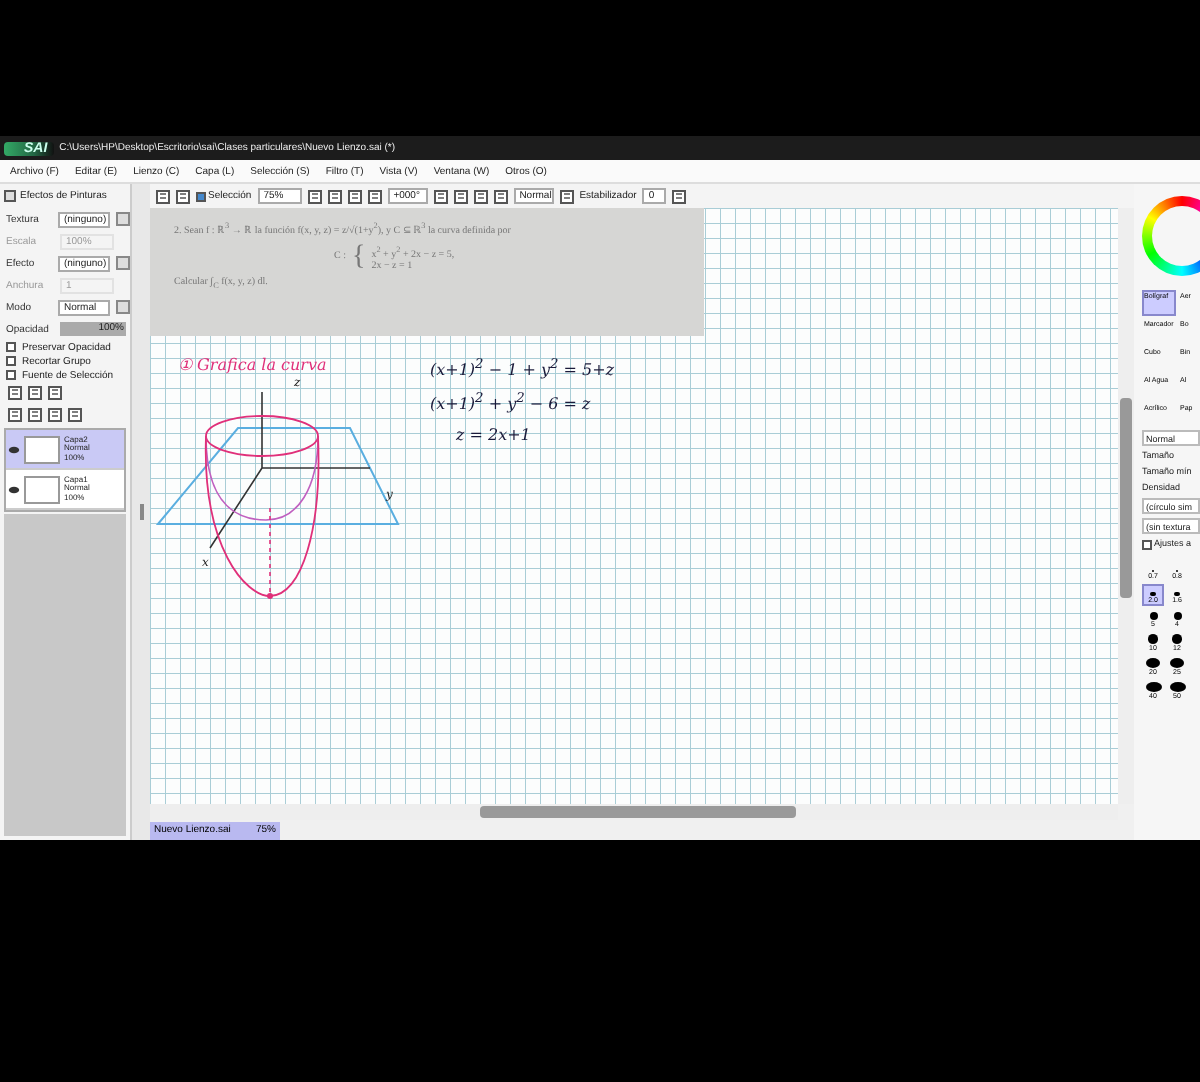  I want to click on handwritten-text: z = 2x+1, so click(493, 435).